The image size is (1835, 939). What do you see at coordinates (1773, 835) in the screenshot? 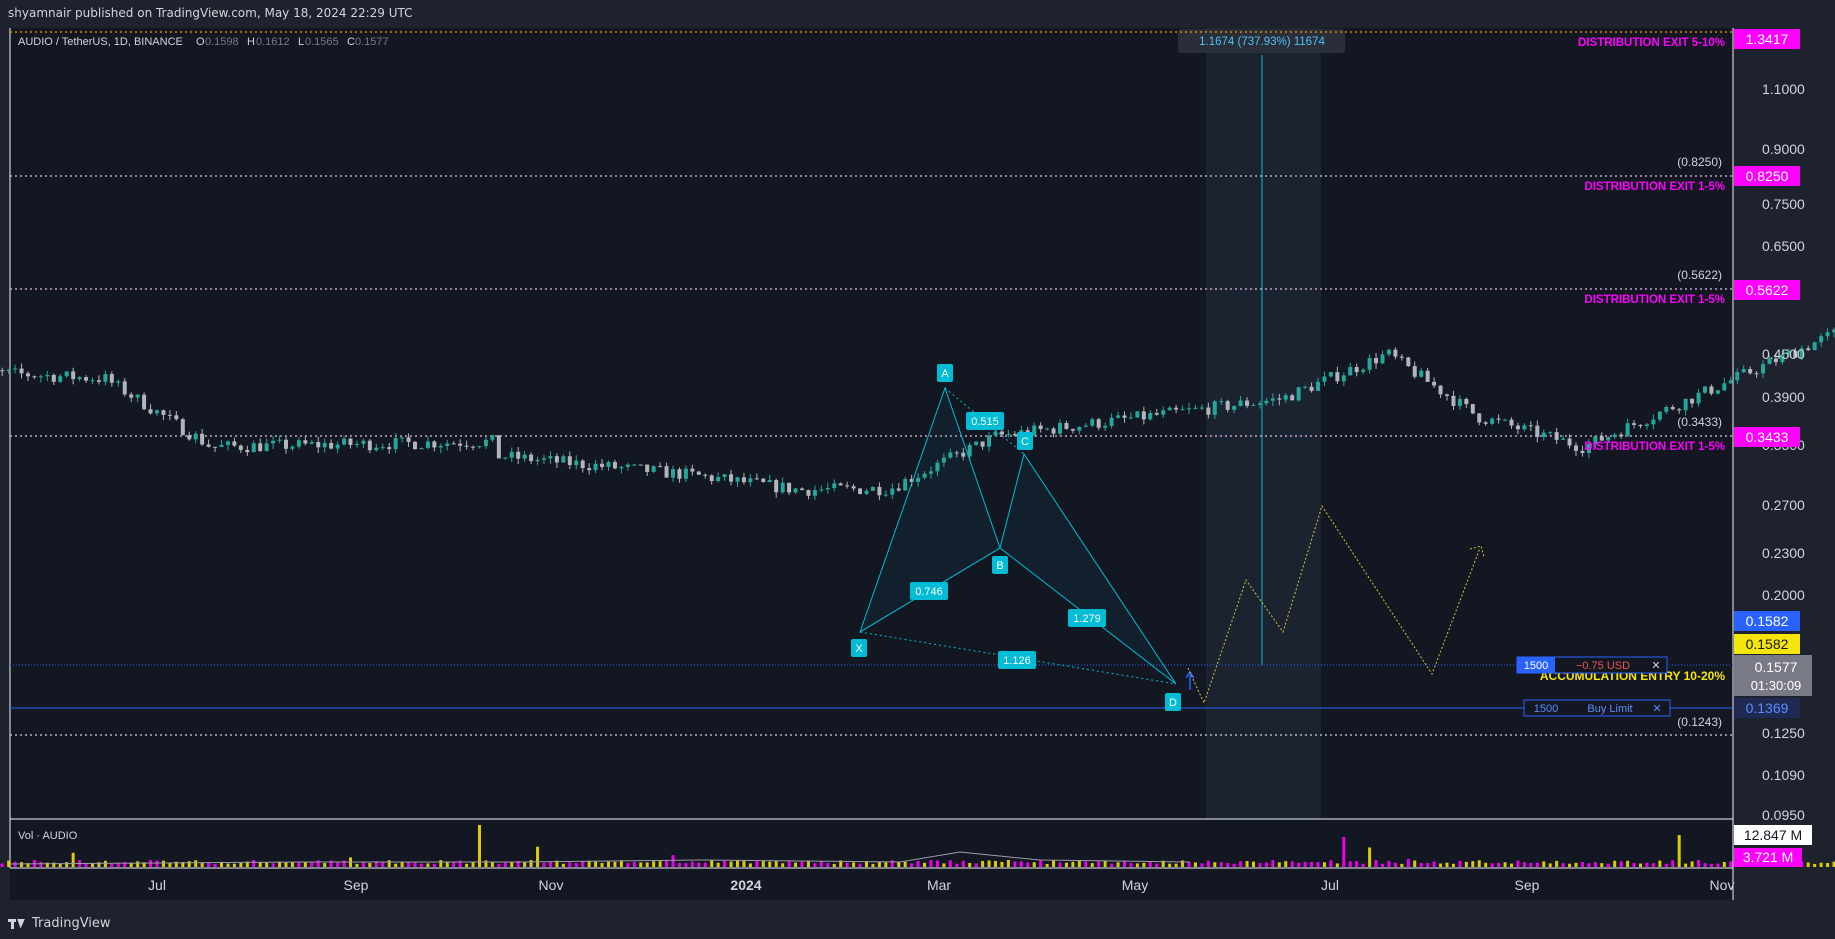
I see `volume-value: 12.847 M` at bounding box center [1773, 835].